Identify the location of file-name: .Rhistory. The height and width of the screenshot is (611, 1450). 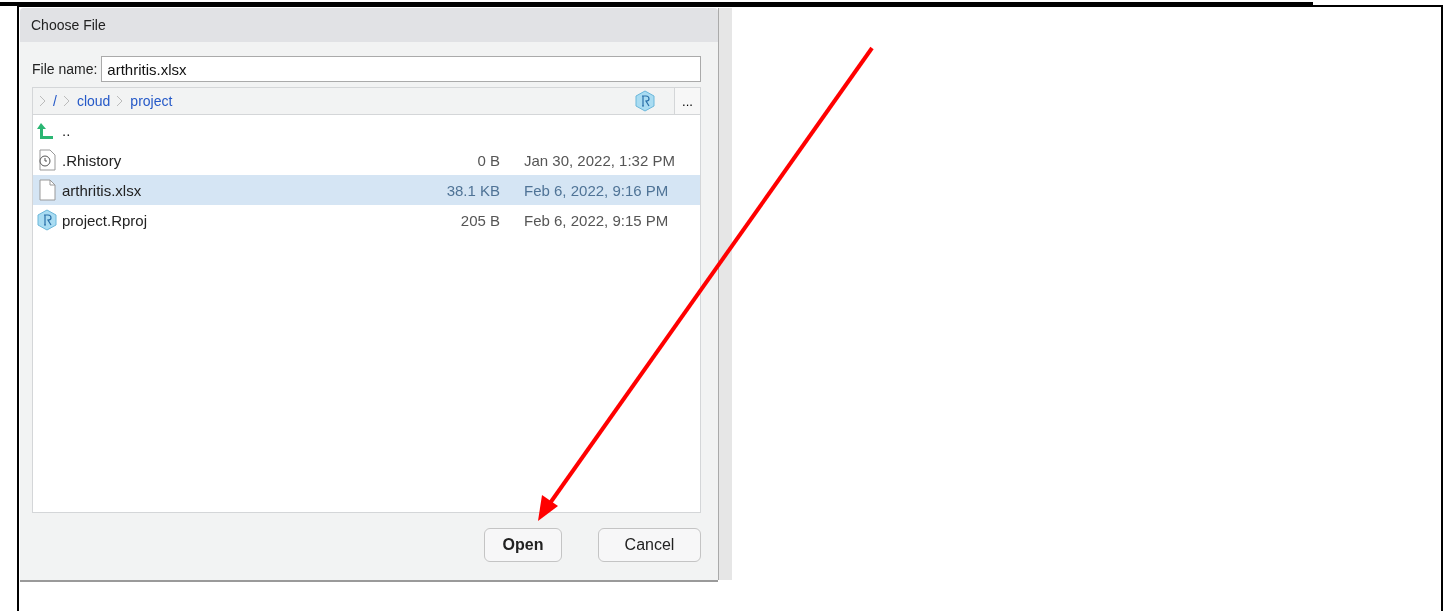
(92, 160).